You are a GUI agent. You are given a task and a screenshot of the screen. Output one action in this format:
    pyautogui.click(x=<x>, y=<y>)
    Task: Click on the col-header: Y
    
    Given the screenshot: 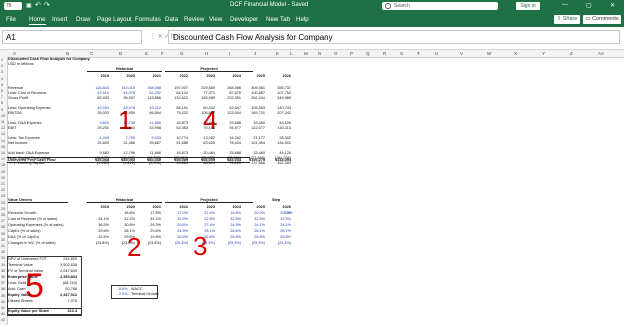 What is the action you would take?
    pyautogui.click(x=543, y=53)
    